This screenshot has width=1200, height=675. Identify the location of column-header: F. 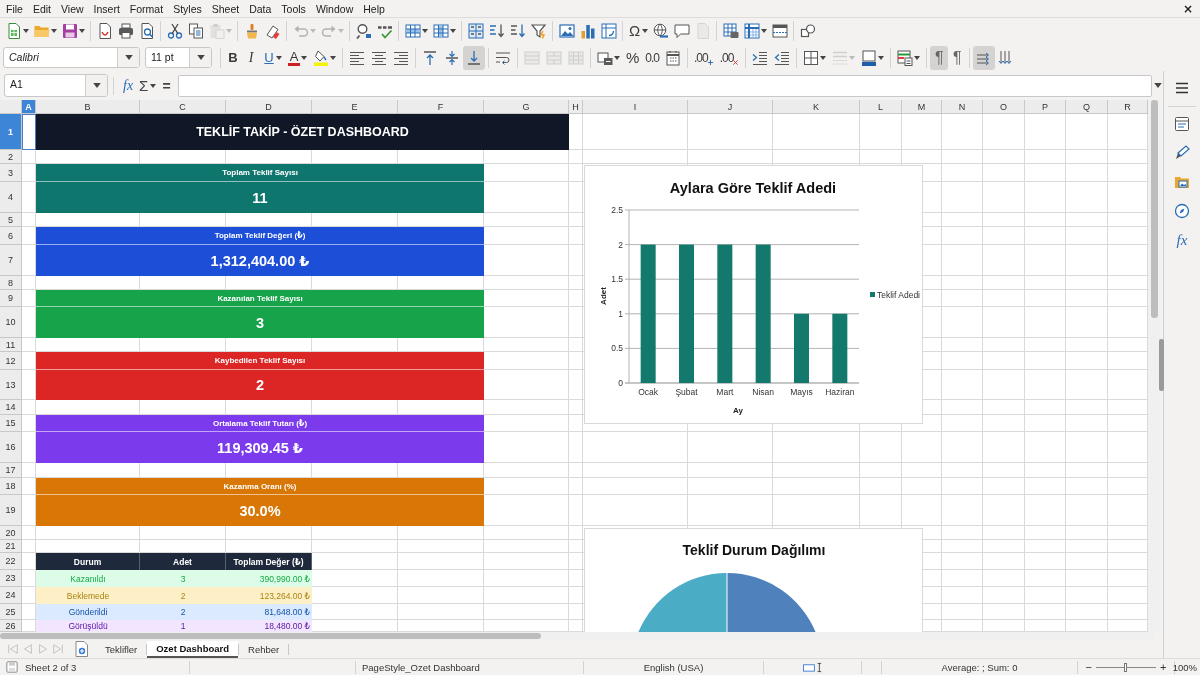
(441, 107).